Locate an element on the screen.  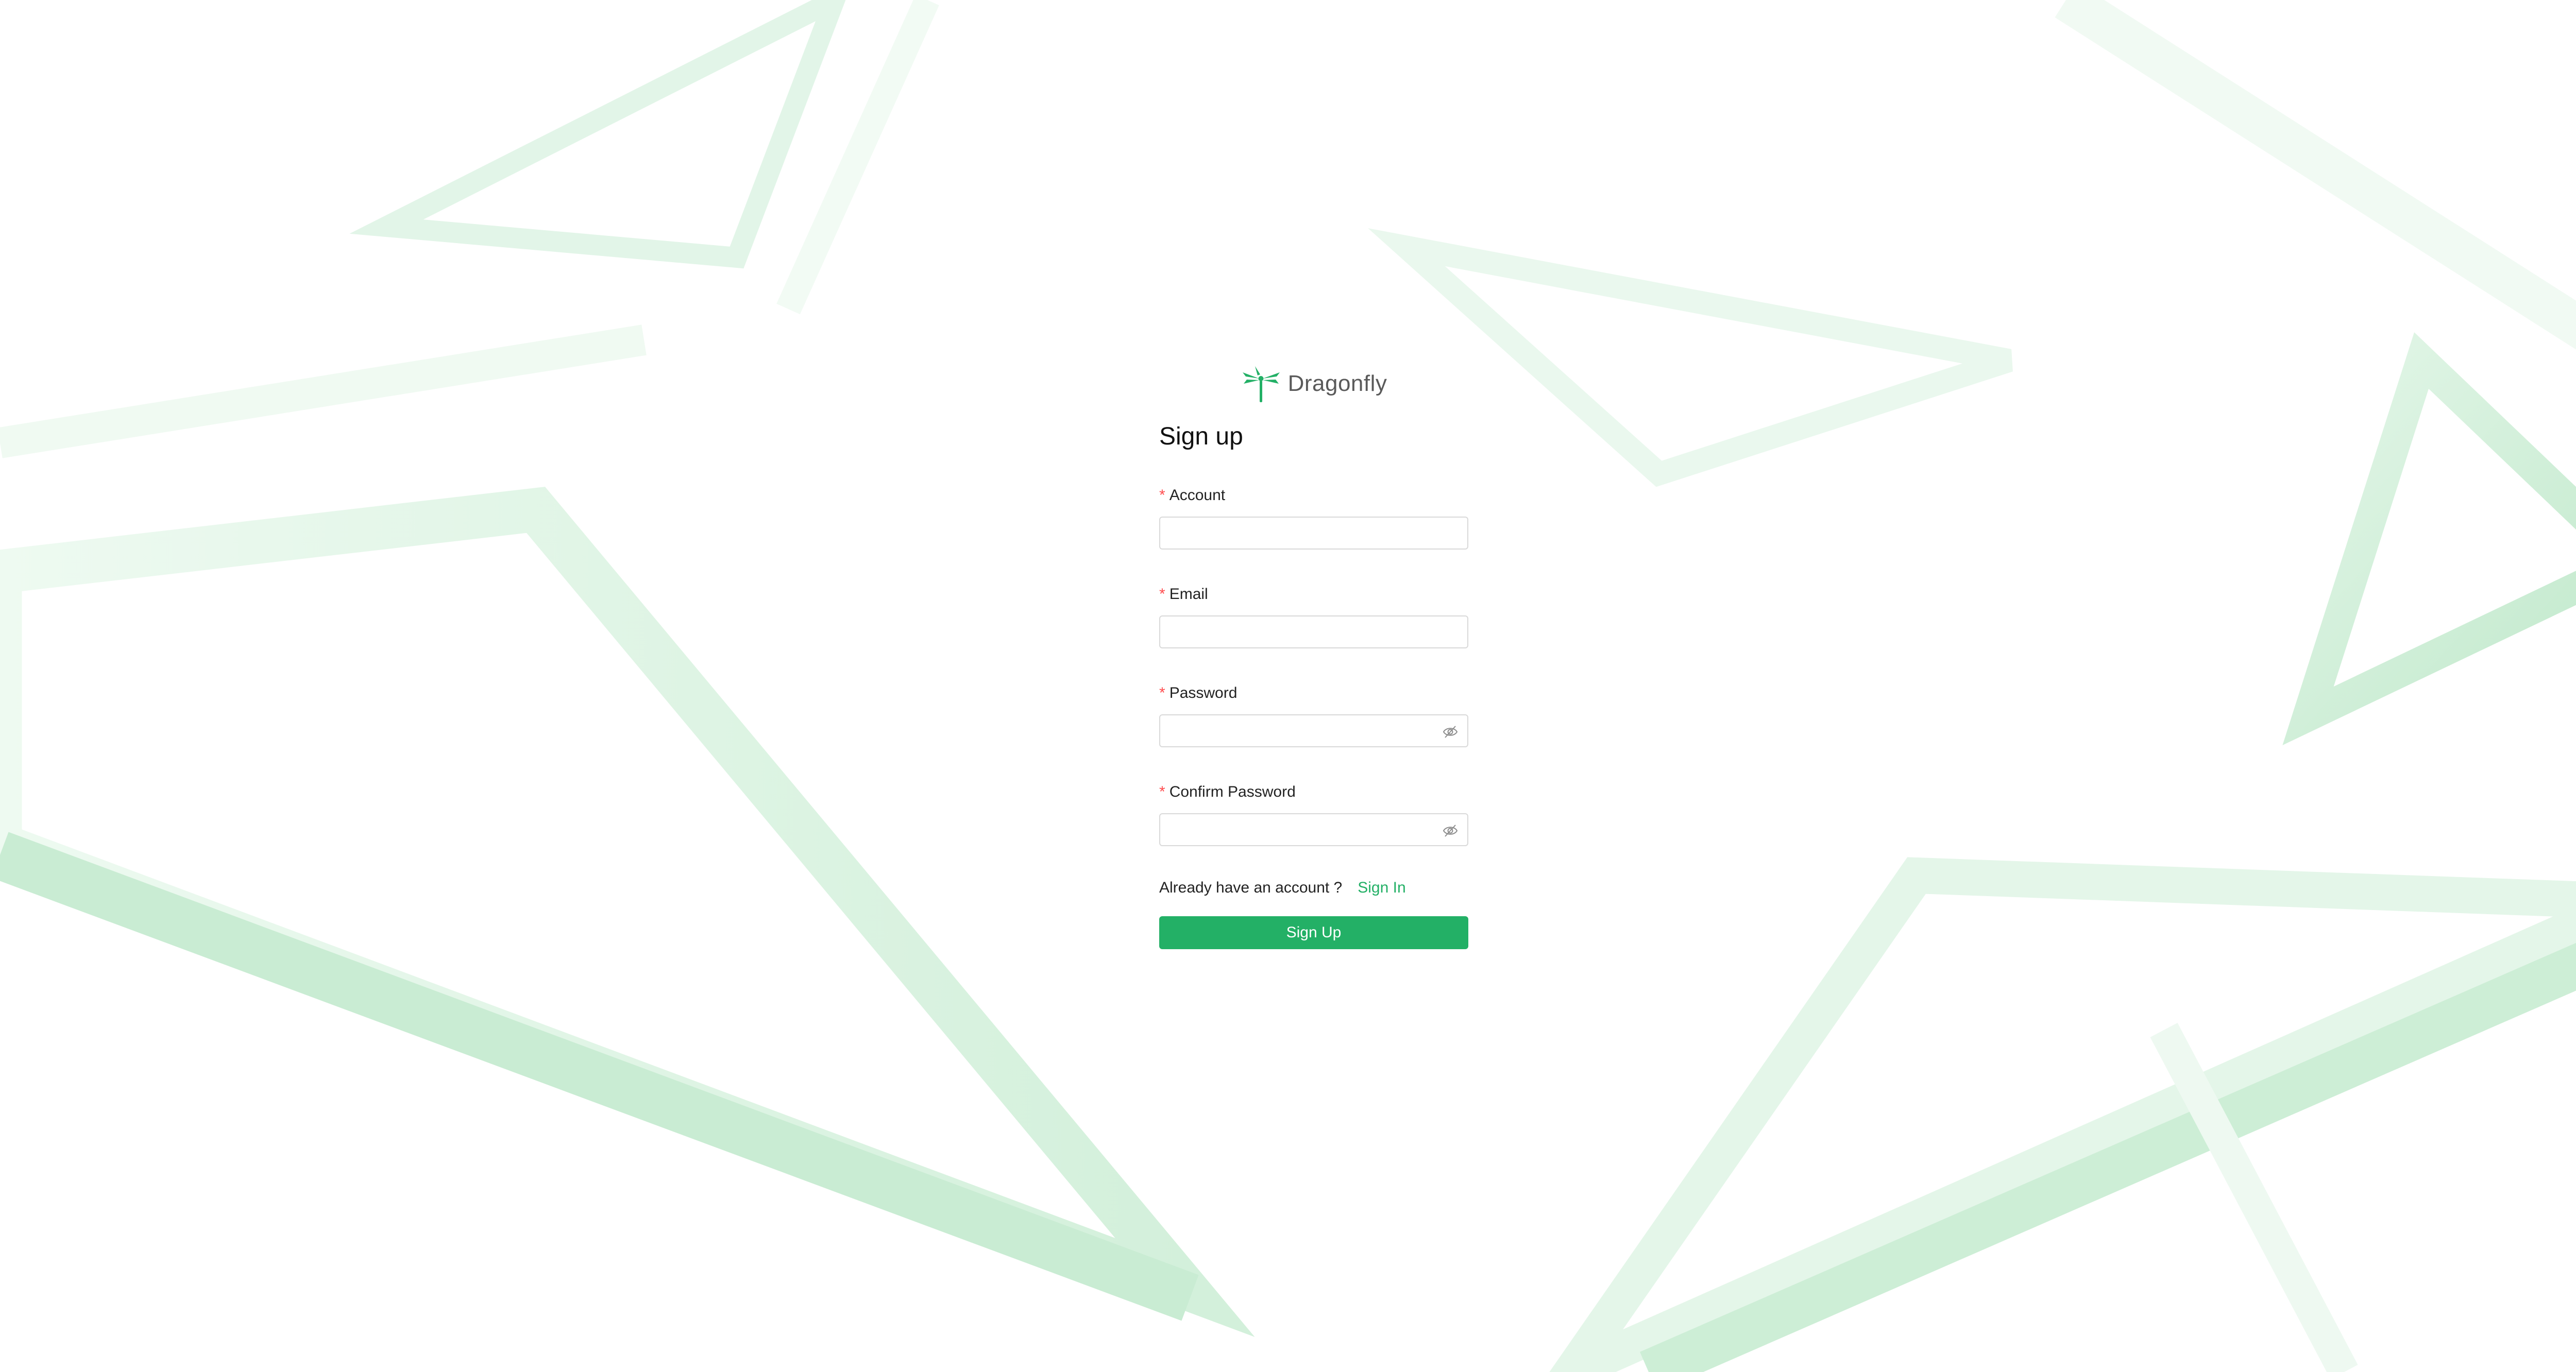
email-field: * Email is located at coordinates (1313, 617).